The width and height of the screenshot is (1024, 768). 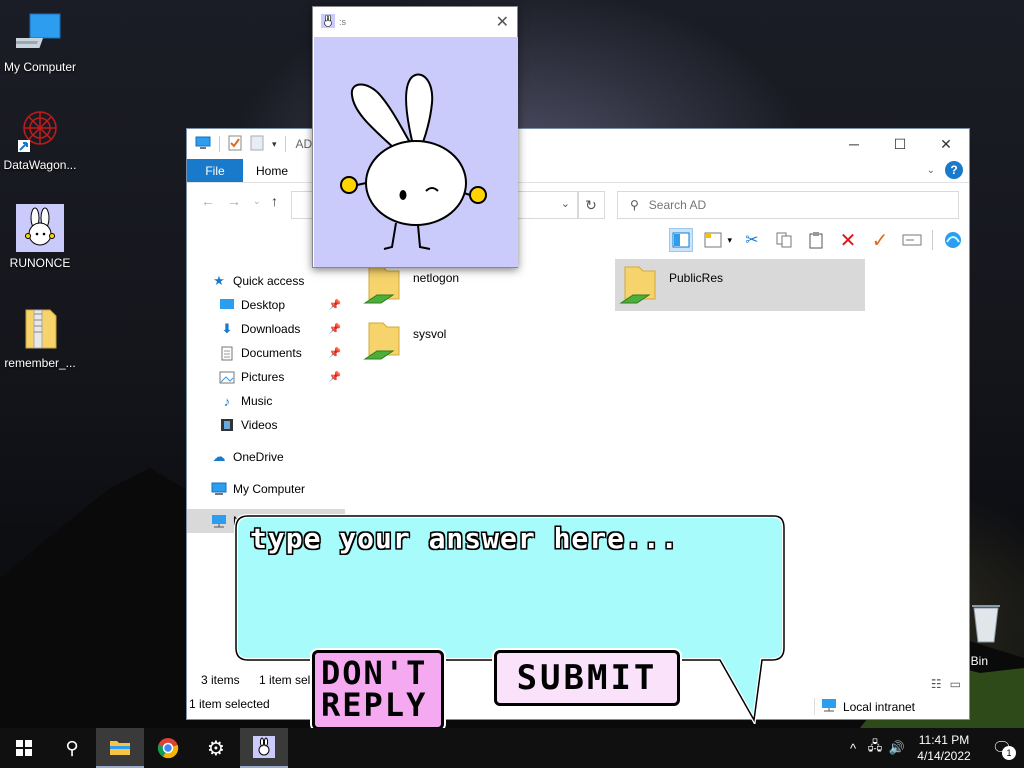 I want to click on chevron-up-icon: ^, so click(x=853, y=748).